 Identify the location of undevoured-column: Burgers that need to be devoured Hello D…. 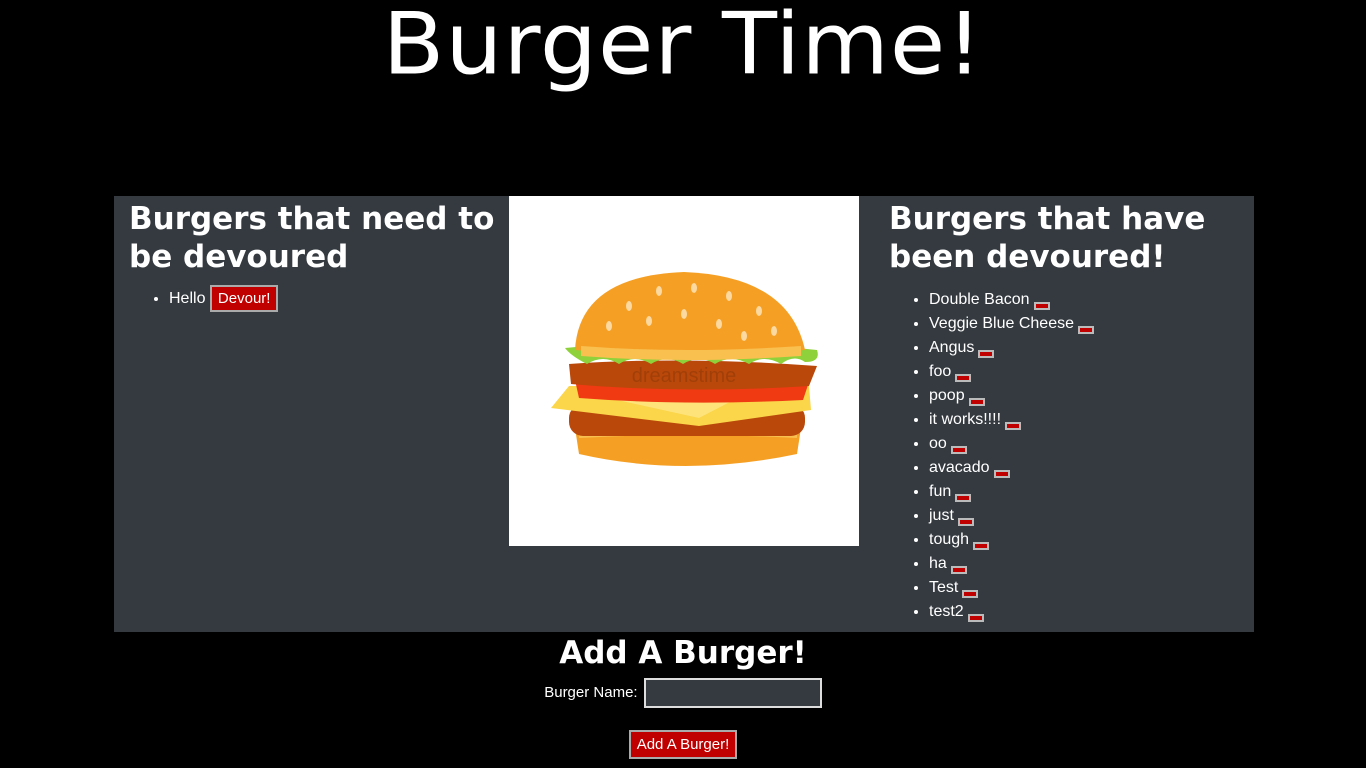
(319, 255).